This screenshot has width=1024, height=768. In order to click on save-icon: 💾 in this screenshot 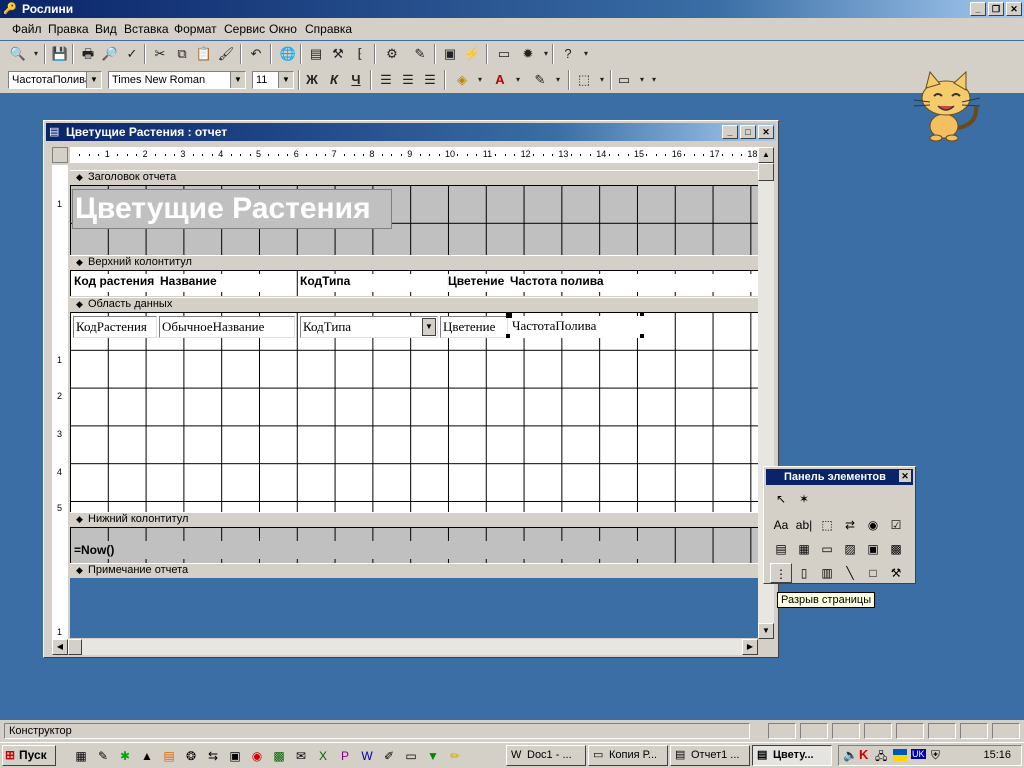, I will do `click(60, 54)`.